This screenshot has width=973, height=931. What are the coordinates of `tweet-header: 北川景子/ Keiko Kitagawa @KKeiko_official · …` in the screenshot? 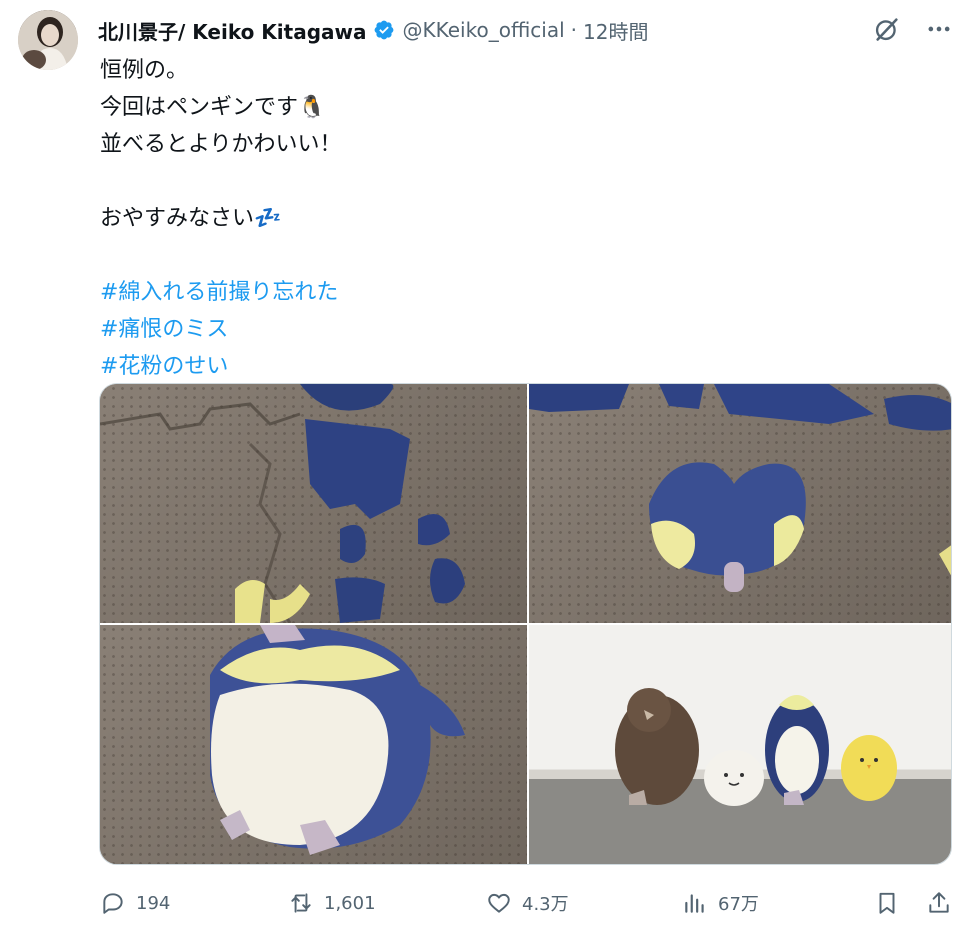 It's located at (530, 30).